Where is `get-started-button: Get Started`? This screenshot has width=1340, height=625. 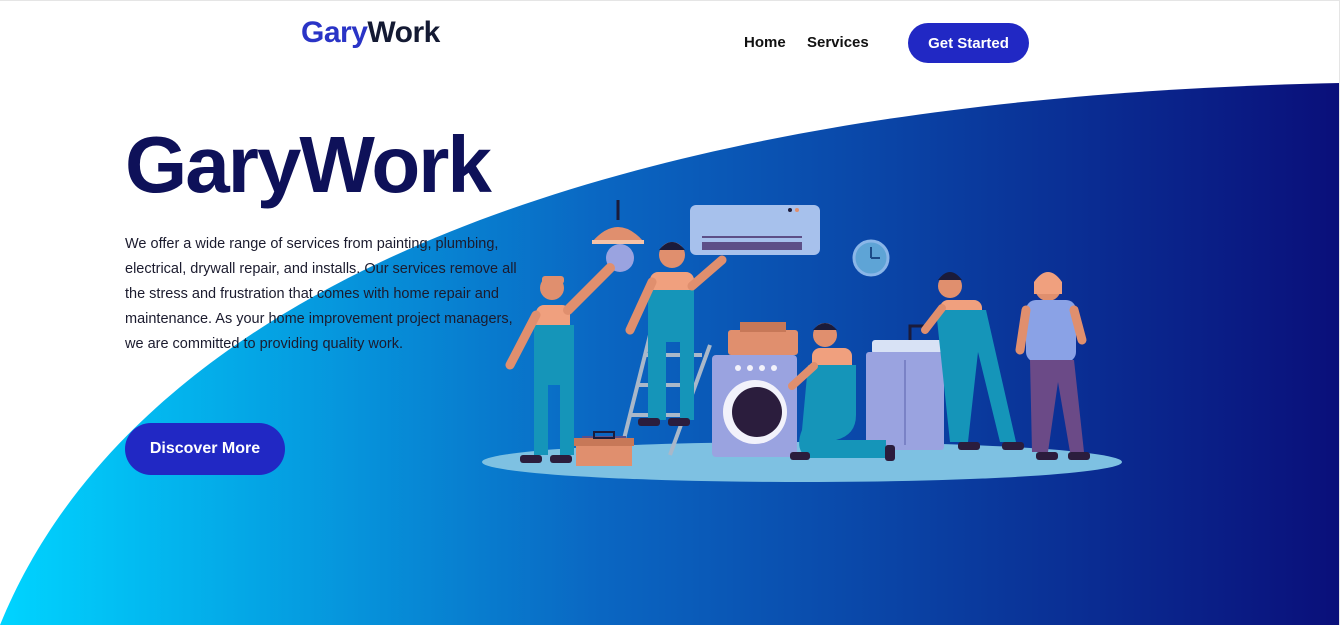
get-started-button: Get Started is located at coordinates (968, 43).